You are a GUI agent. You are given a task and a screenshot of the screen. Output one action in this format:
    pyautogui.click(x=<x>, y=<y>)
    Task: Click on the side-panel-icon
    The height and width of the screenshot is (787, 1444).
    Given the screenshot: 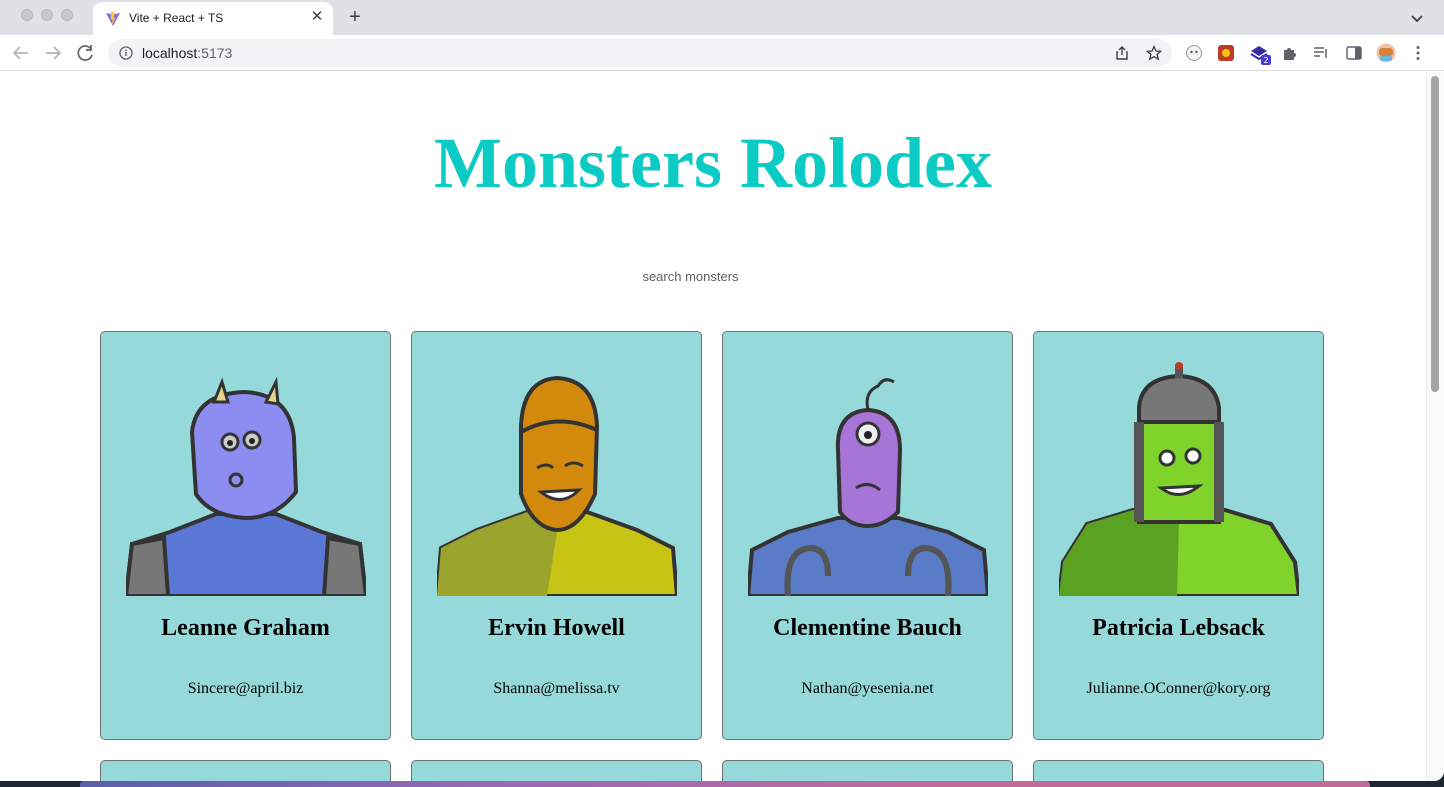 What is the action you would take?
    pyautogui.click(x=1354, y=53)
    